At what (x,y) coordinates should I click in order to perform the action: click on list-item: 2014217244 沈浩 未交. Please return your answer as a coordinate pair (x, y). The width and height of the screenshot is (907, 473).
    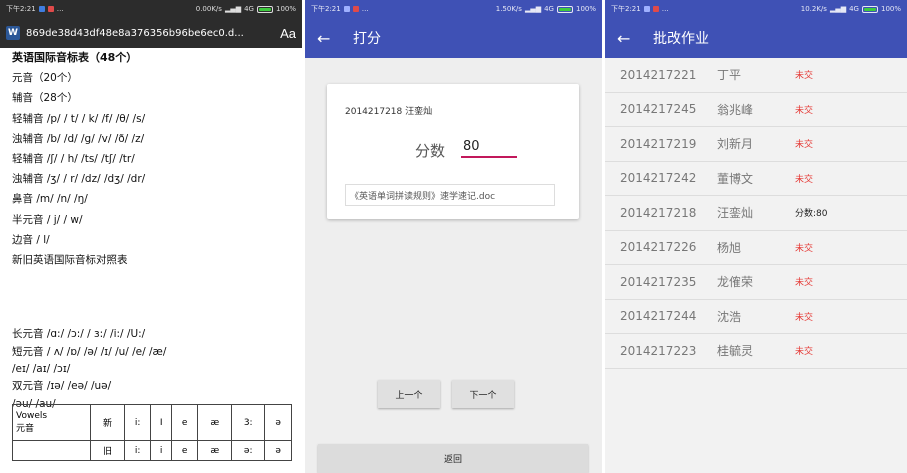
    Looking at the image, I should click on (756, 316).